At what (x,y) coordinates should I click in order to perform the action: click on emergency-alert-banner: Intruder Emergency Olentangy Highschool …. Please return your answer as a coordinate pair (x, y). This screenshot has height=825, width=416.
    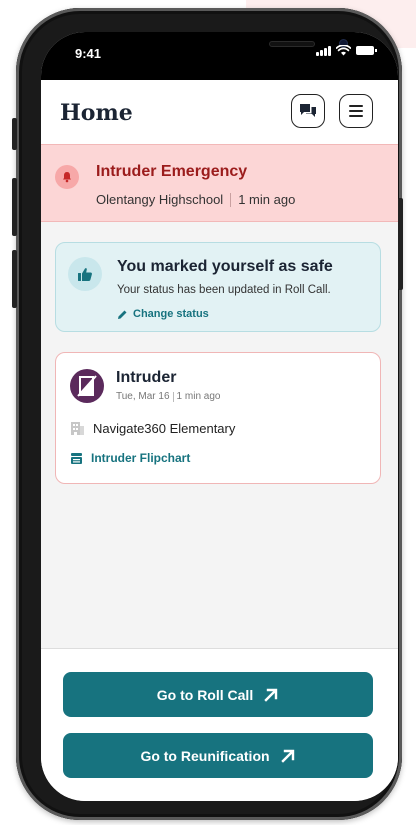
    Looking at the image, I should click on (219, 183).